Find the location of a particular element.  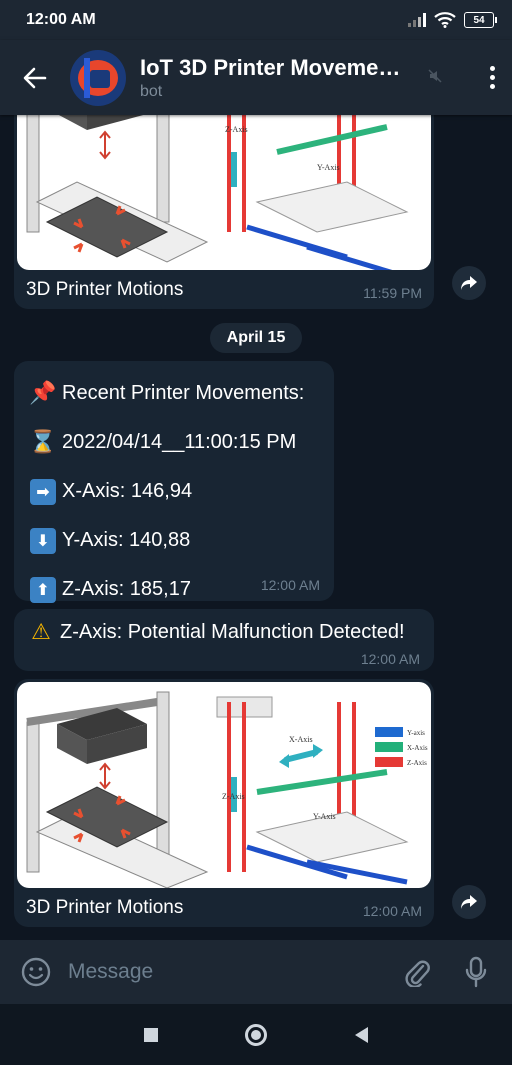

system-back-button is located at coordinates (362, 1034).